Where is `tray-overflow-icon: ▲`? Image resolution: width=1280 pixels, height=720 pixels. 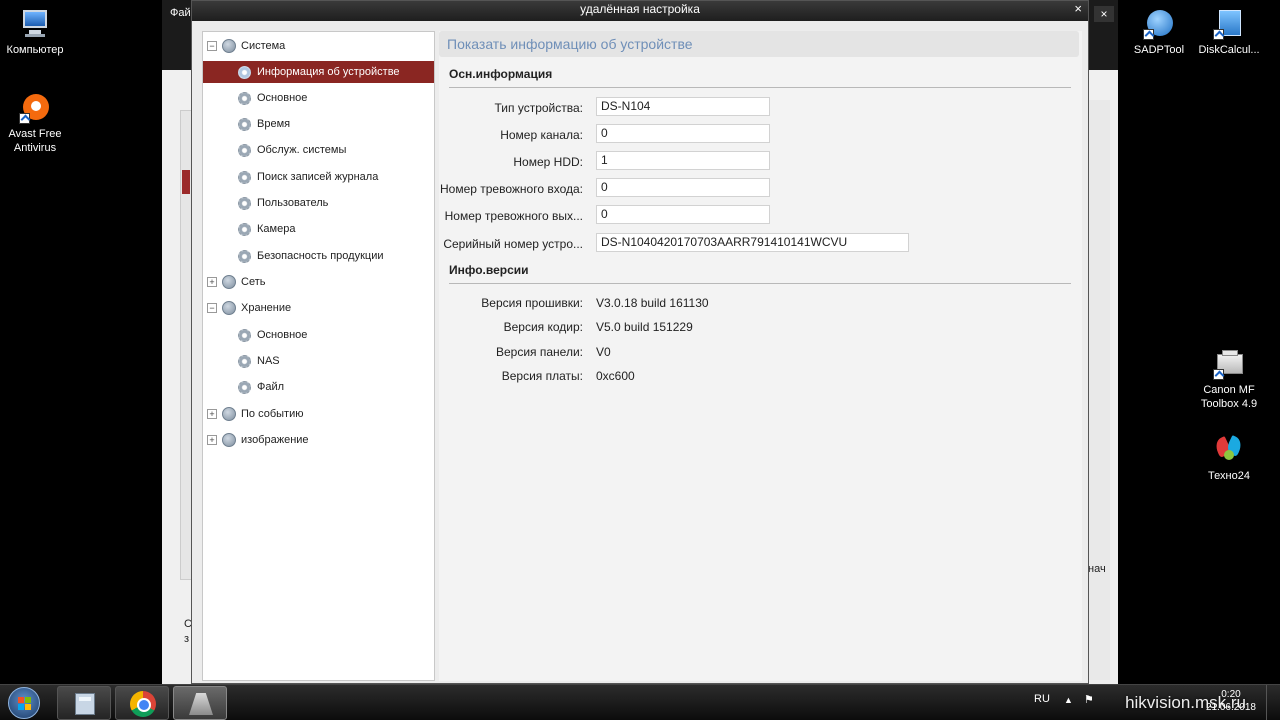 tray-overflow-icon: ▲ is located at coordinates (1068, 700).